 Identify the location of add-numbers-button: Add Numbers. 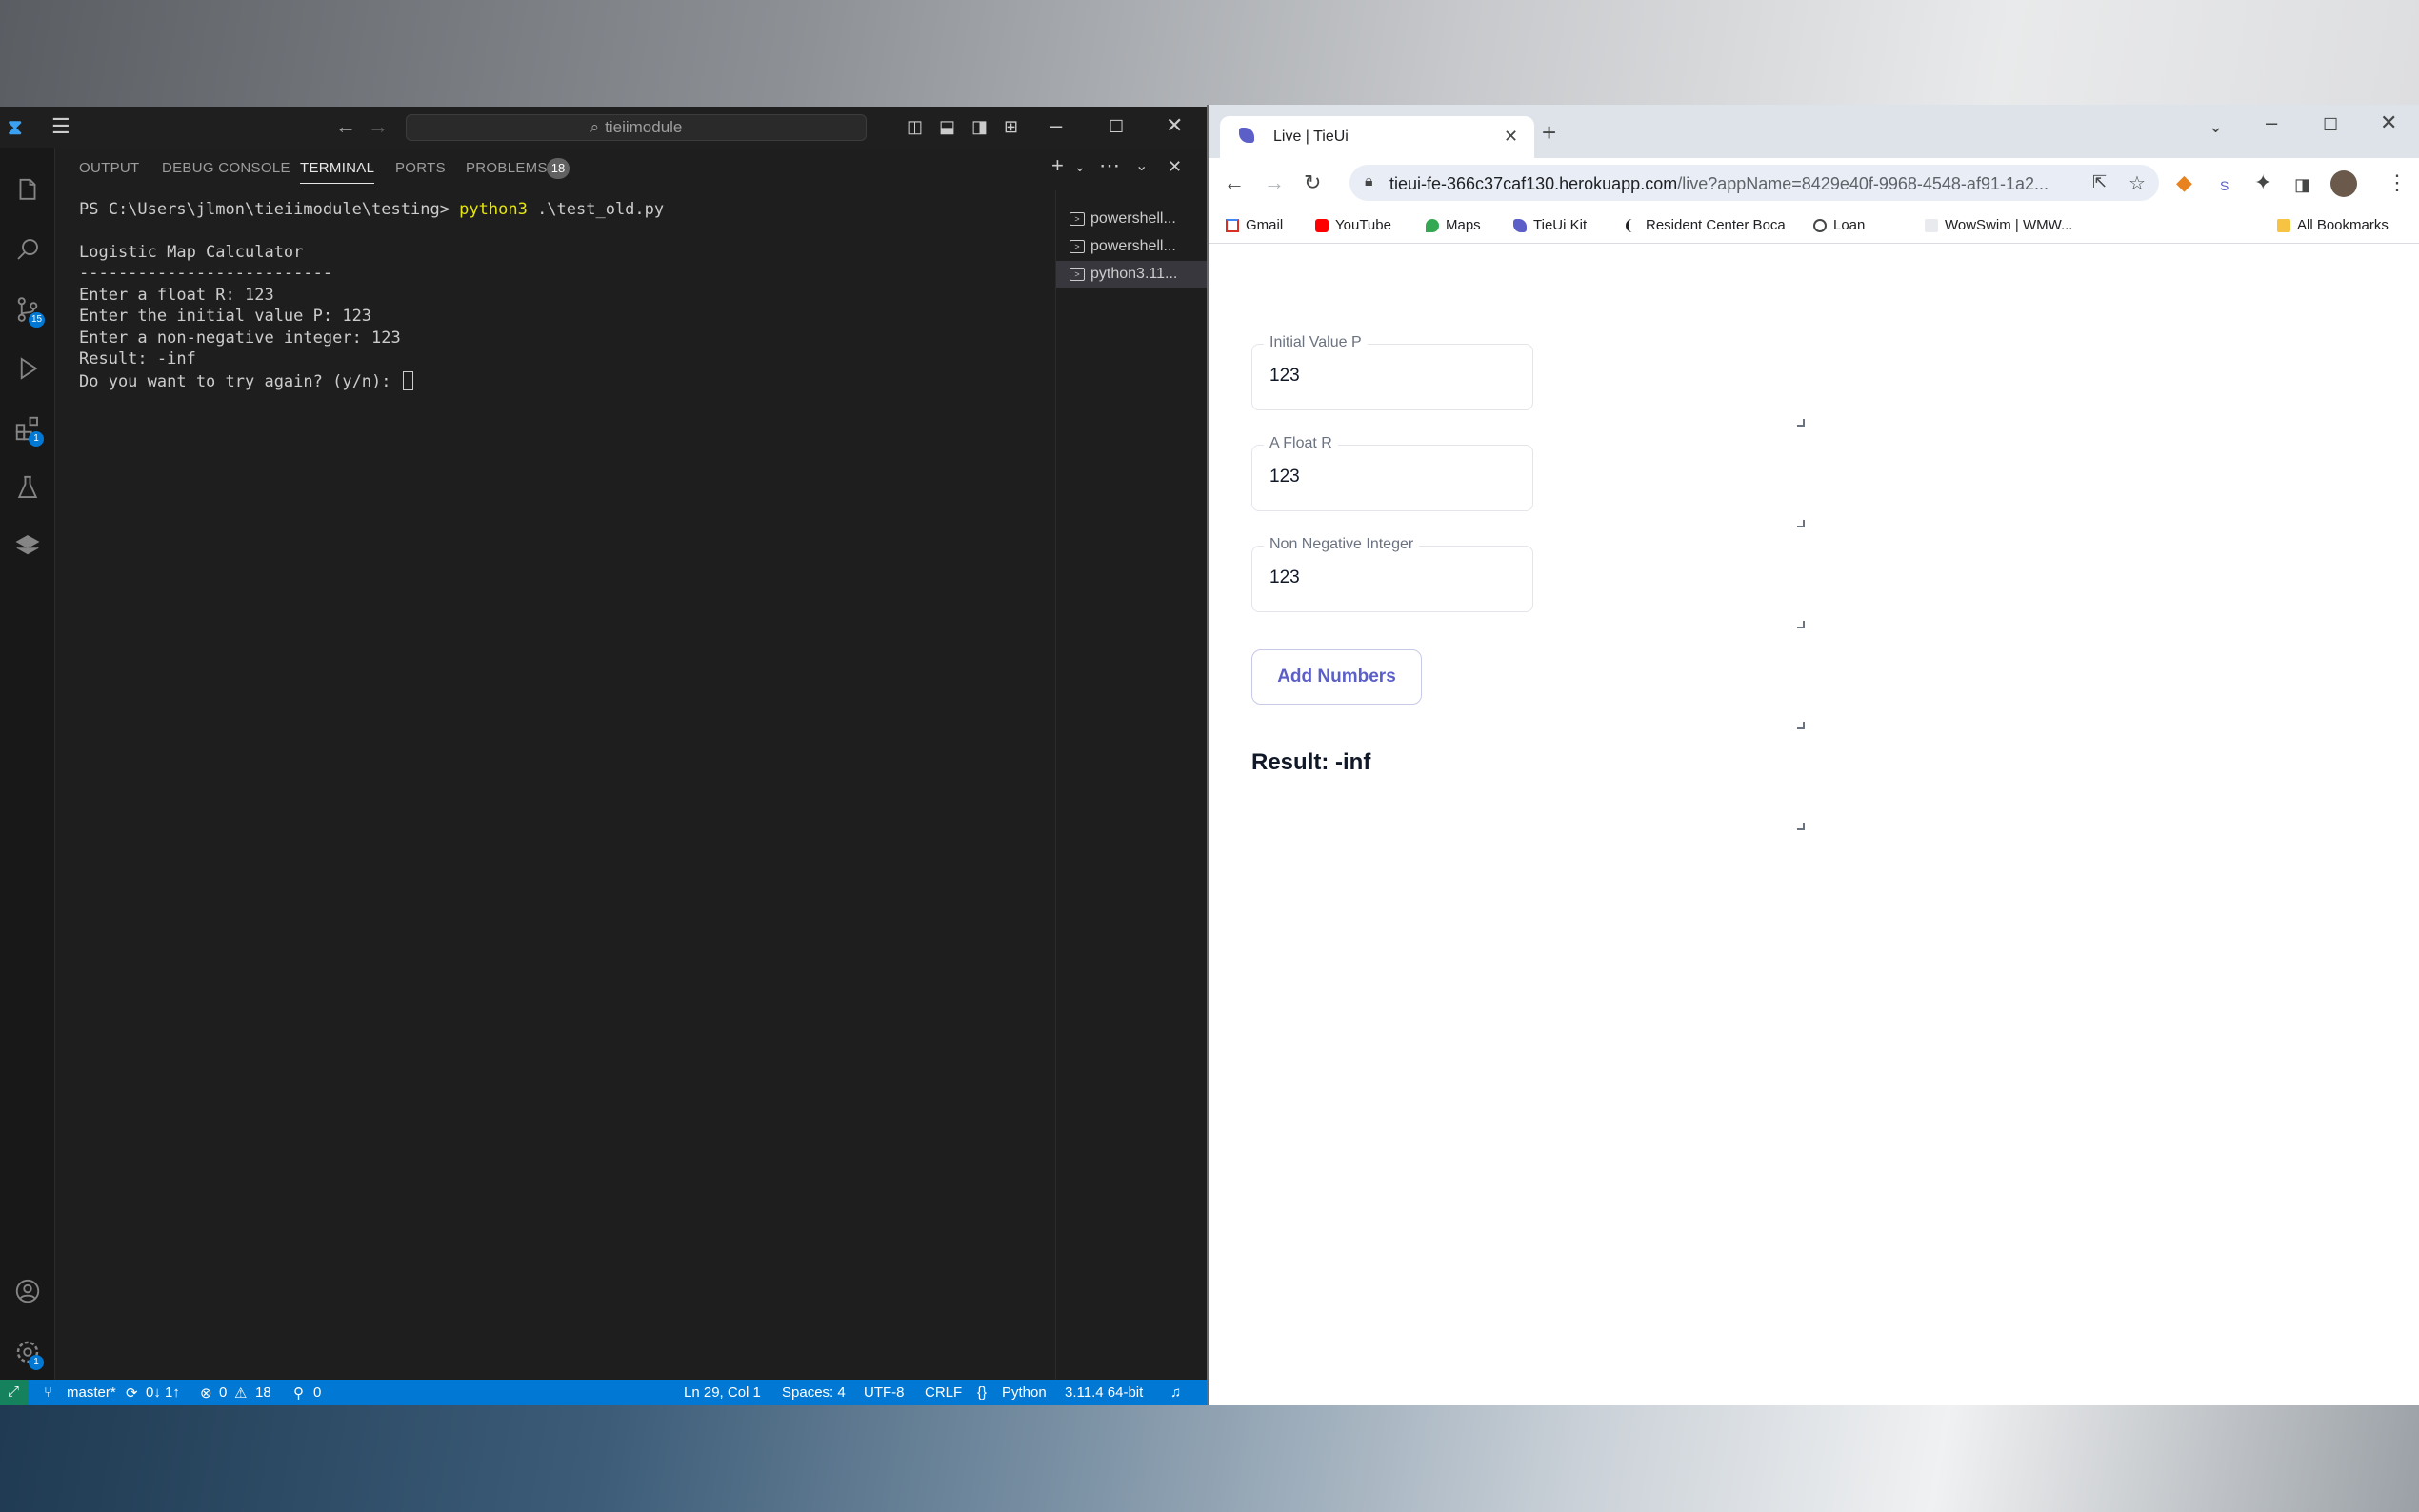
(1336, 677).